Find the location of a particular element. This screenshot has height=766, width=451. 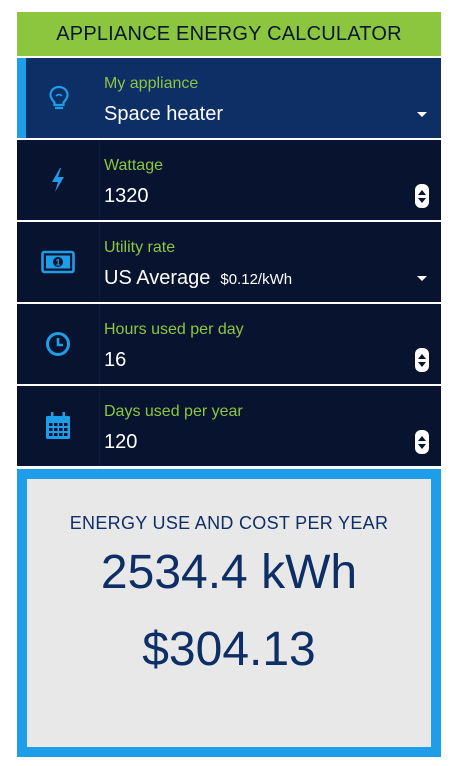

hours-input: 16 is located at coordinates (115, 360).